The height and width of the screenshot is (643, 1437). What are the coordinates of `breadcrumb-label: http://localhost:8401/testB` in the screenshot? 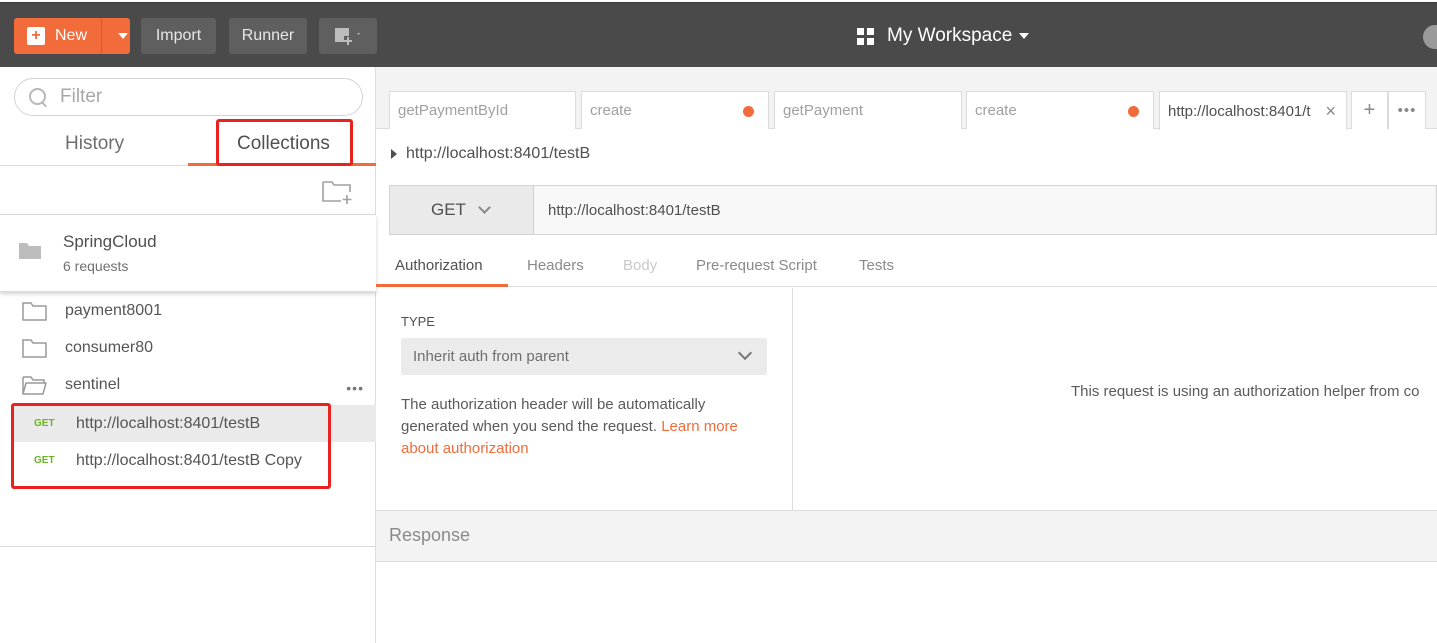 It's located at (498, 153).